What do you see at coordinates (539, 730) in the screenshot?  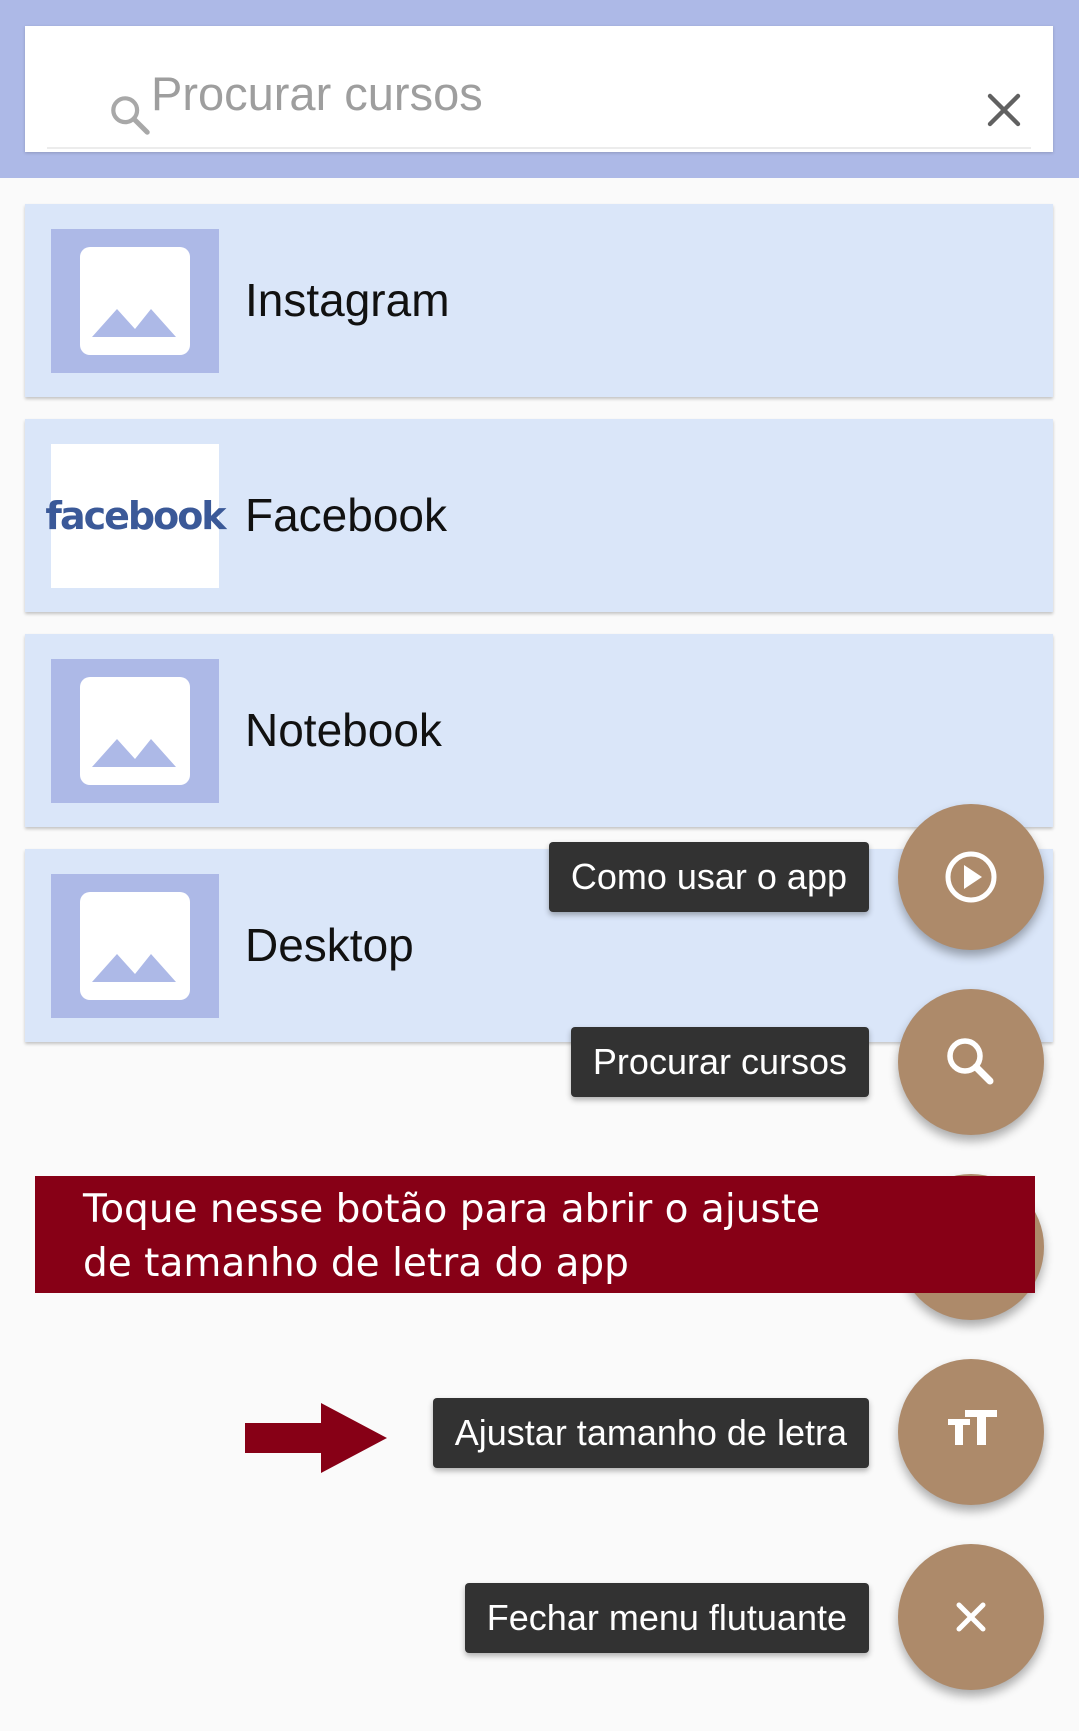 I see `course-card-notebook: Notebook` at bounding box center [539, 730].